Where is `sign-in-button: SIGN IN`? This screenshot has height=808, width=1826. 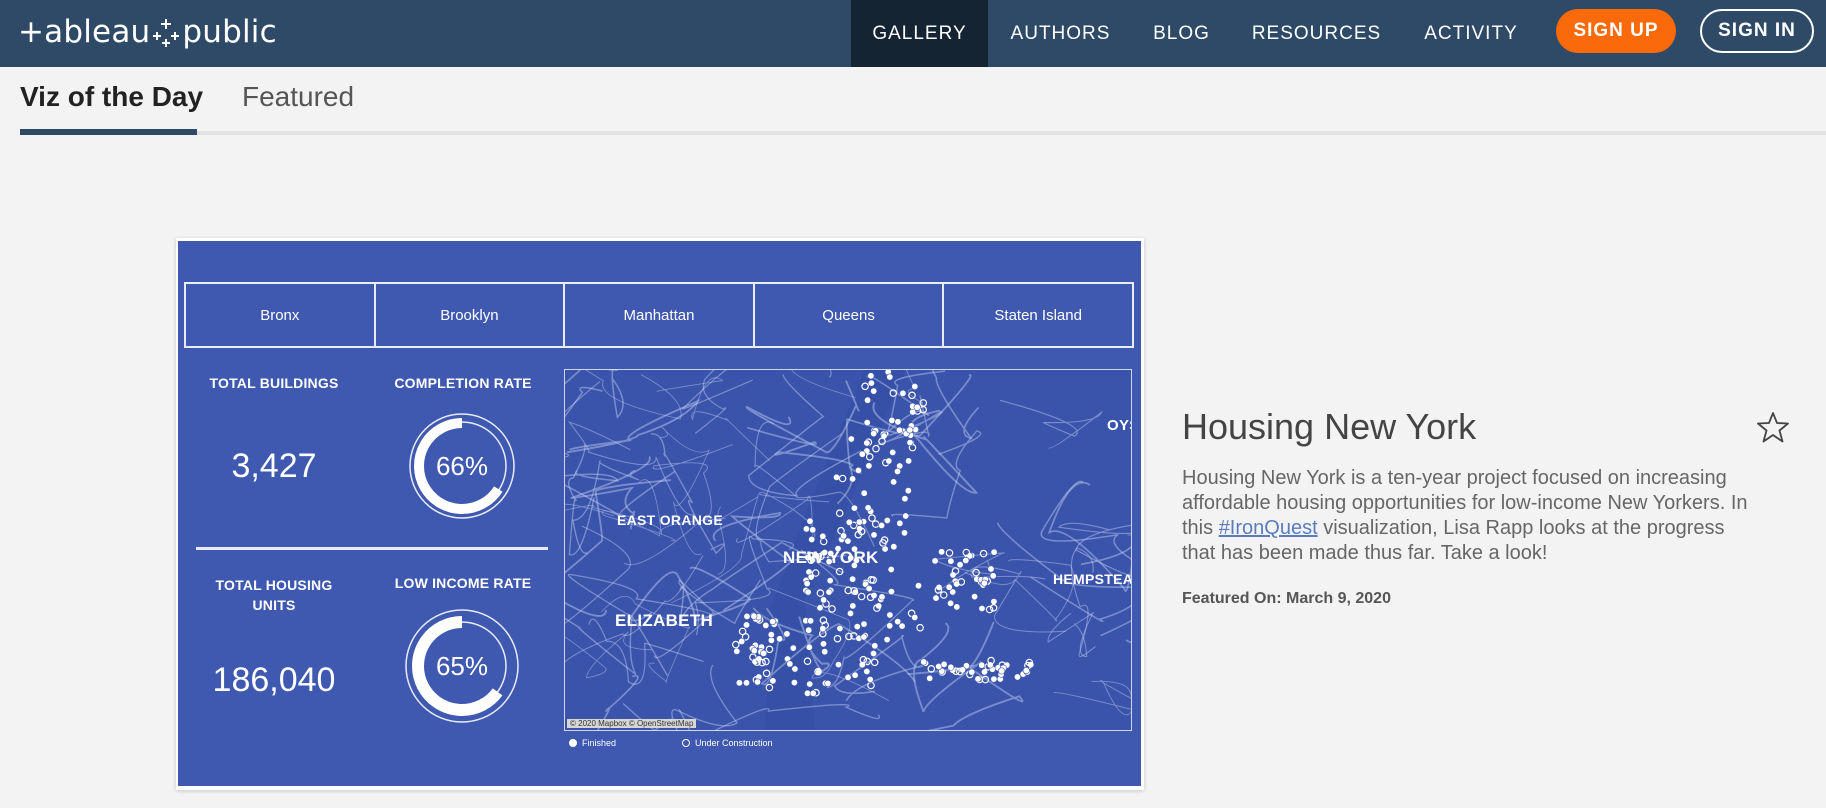 sign-in-button: SIGN IN is located at coordinates (1757, 31).